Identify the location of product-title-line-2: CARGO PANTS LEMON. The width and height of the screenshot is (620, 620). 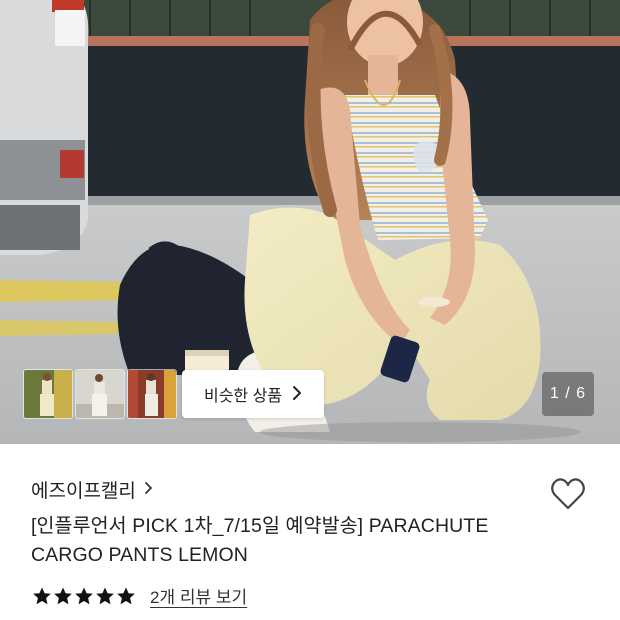
(139, 555).